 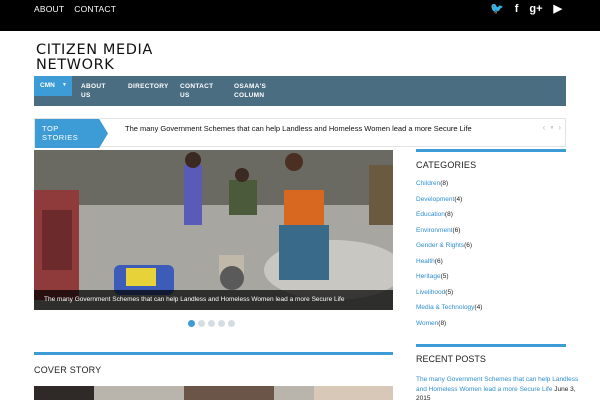 What do you see at coordinates (49, 9) in the screenshot?
I see `top-nav-about-link: ABOUT` at bounding box center [49, 9].